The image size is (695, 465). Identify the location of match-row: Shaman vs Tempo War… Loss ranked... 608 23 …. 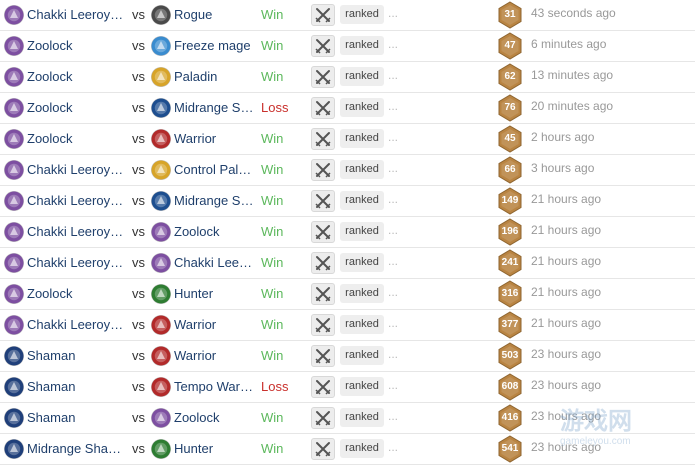
(347, 387).